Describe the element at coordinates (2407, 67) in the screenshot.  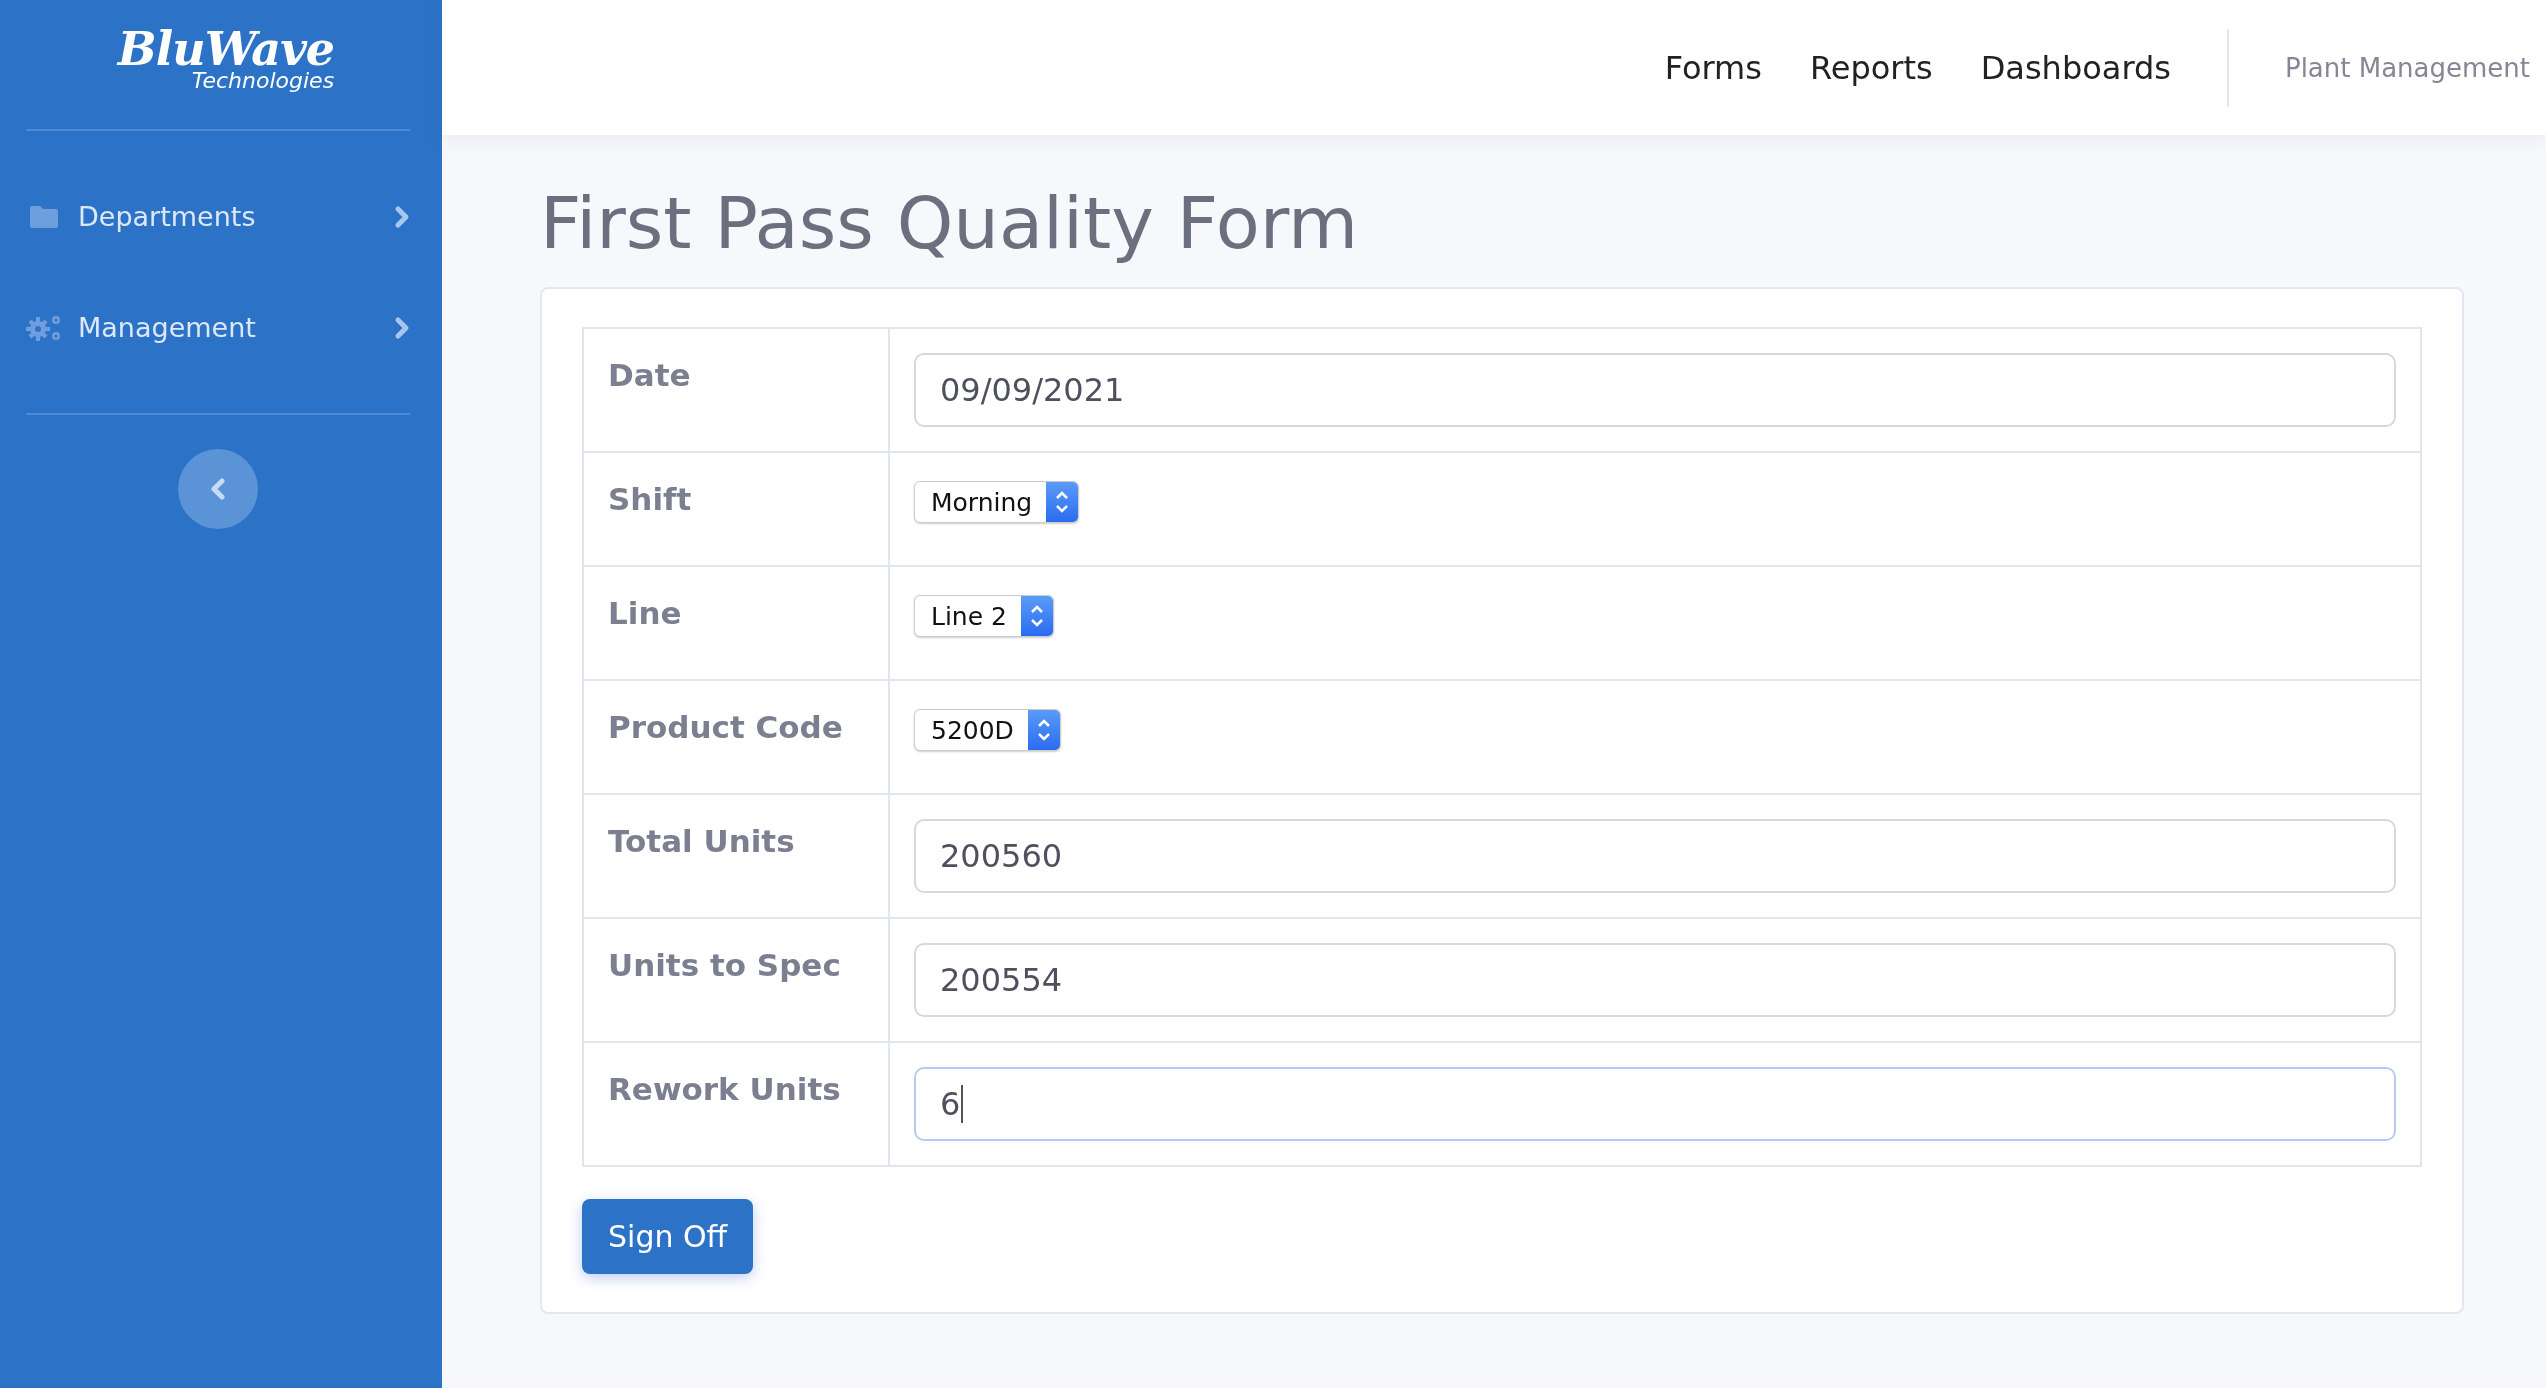
I see `context-label: Plant Management` at that location.